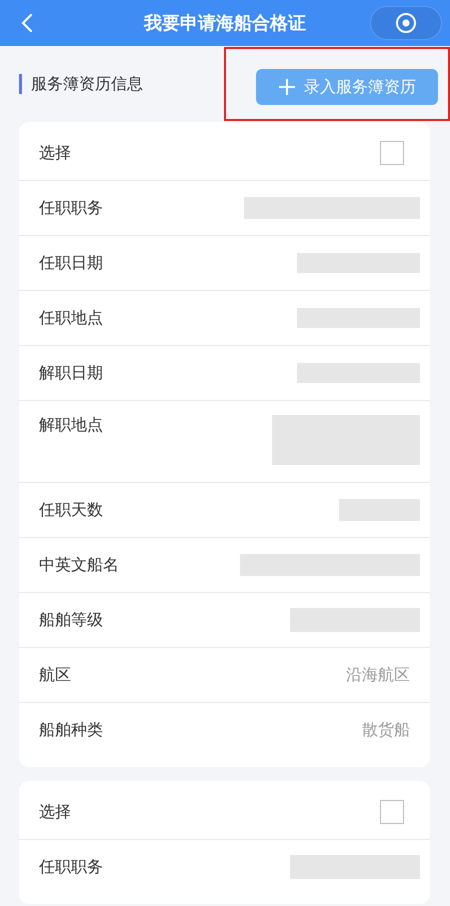  I want to click on field-label: 解职地点, so click(71, 425).